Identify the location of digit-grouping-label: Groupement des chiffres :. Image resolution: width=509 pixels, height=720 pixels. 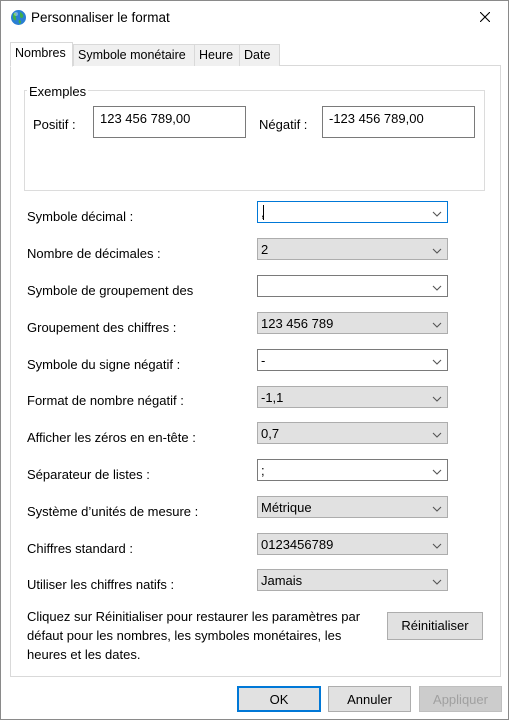
(102, 327).